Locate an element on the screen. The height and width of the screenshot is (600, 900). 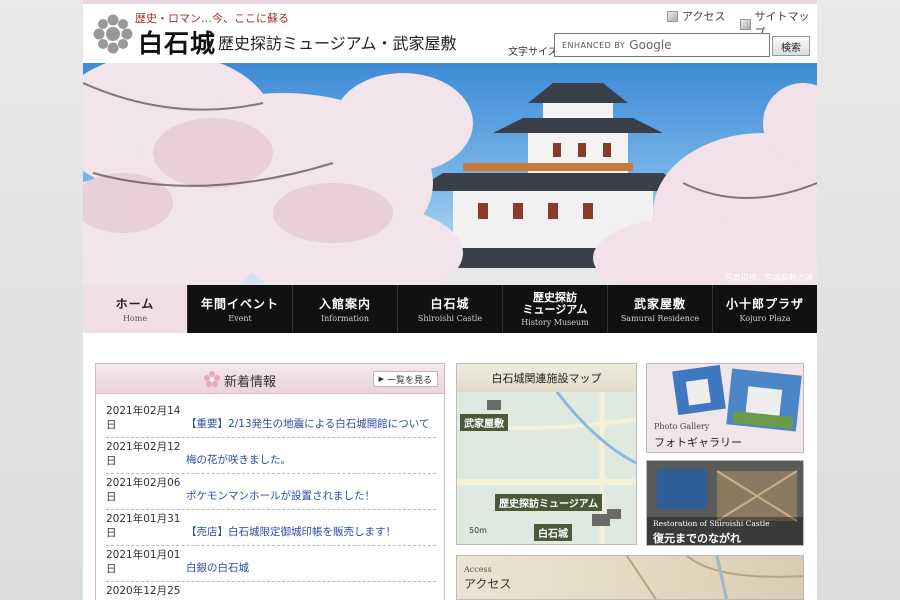
news-item: 2021年02月06日 ポケモンマンホールが設置されました！ is located at coordinates (271, 492).